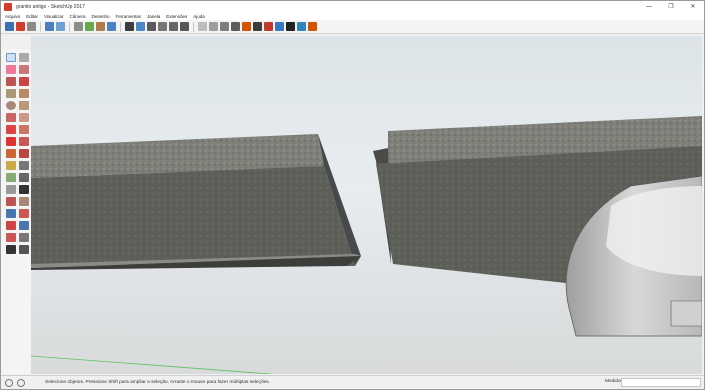  What do you see at coordinates (235, 26) in the screenshot?
I see `shaded-icon` at bounding box center [235, 26].